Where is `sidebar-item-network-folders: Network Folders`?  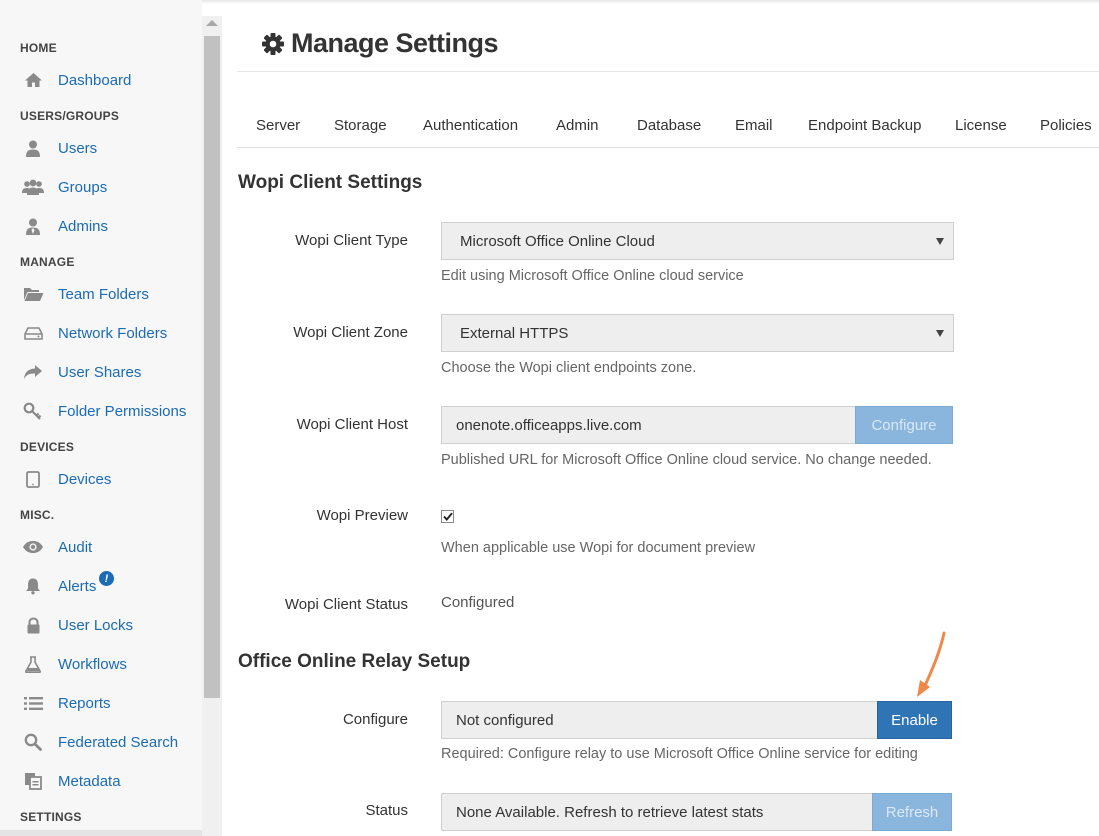
sidebar-item-network-folders: Network Folders is located at coordinates (112, 333).